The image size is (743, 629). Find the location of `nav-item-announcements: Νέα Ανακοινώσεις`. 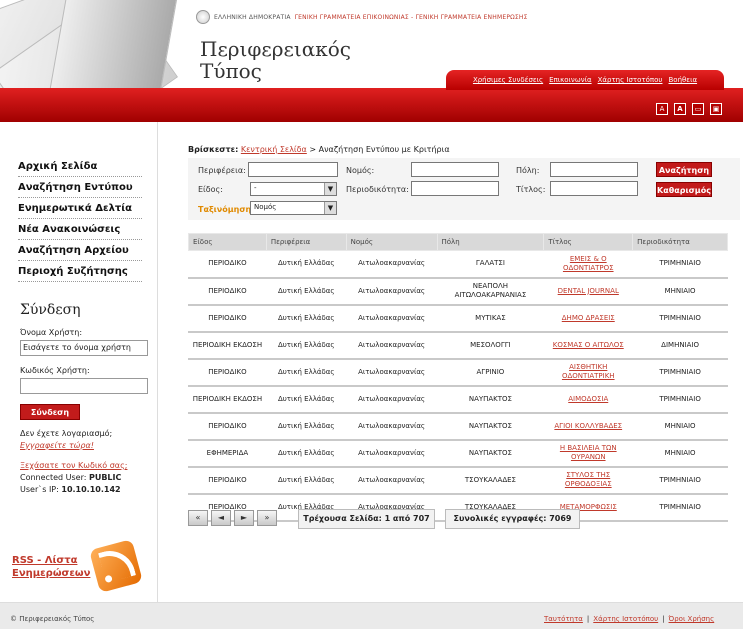

nav-item-announcements: Νέα Ανακοινώσεις is located at coordinates (80, 229).